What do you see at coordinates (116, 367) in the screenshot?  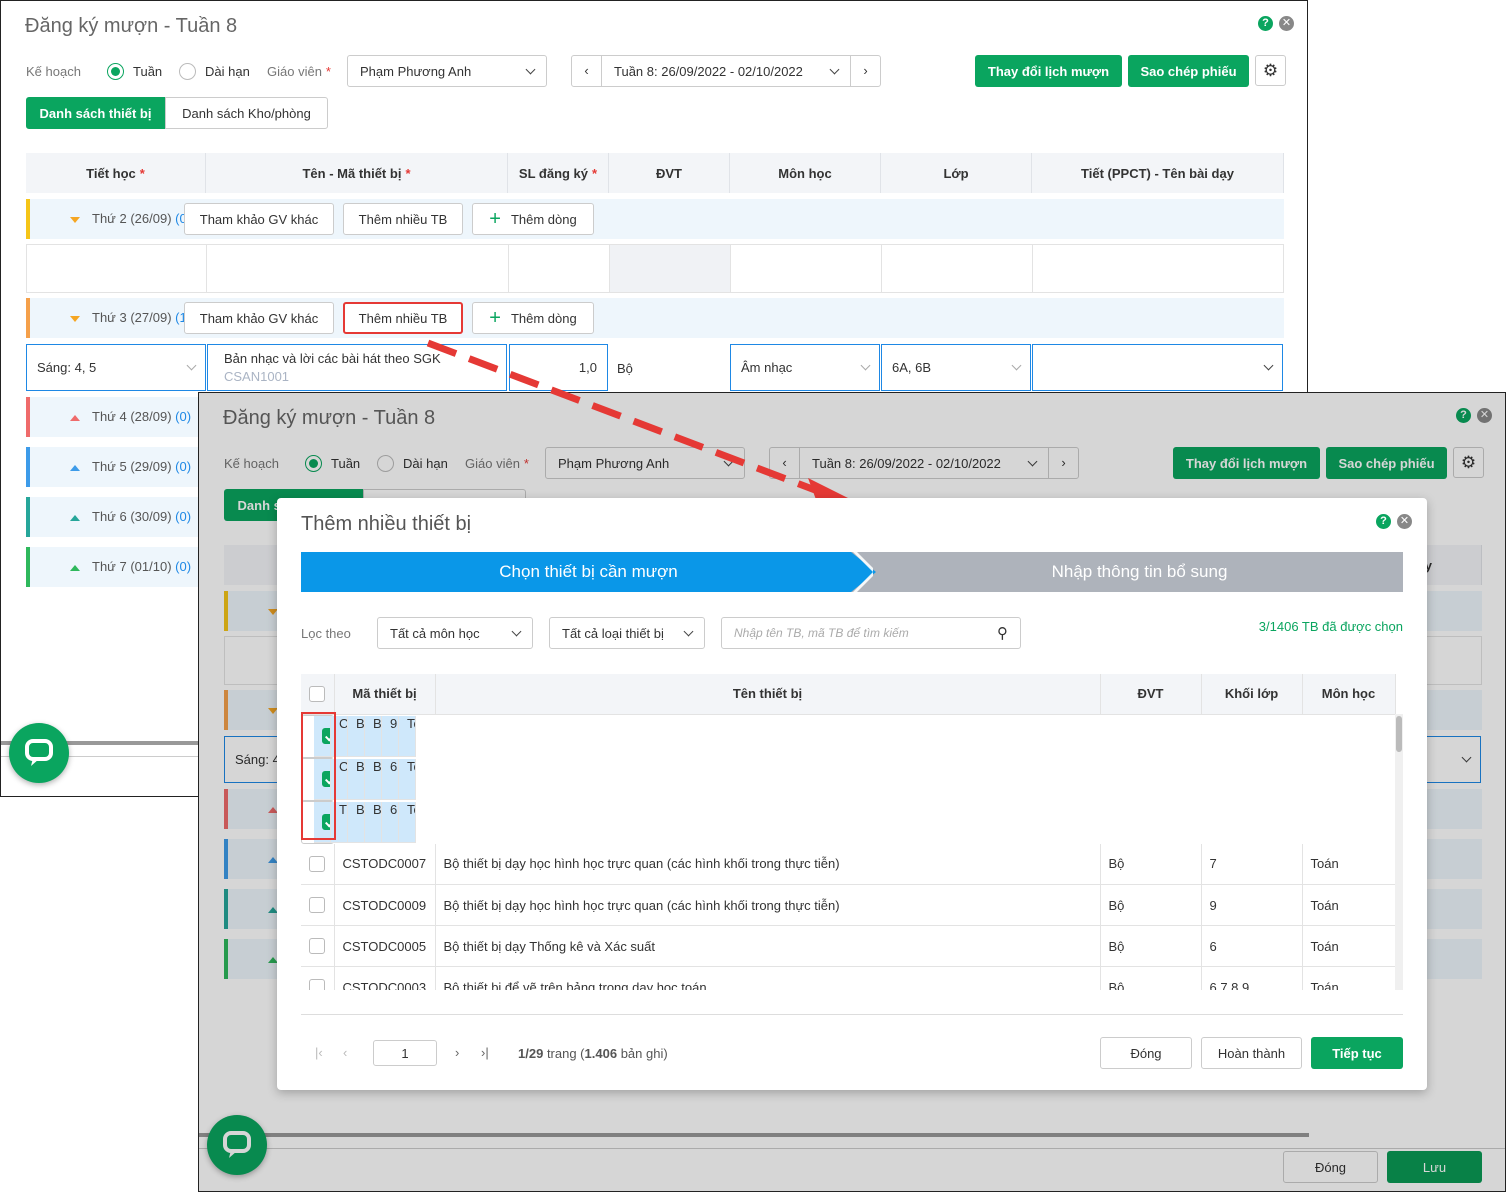 I see `period-select: Sáng: 4, 5` at bounding box center [116, 367].